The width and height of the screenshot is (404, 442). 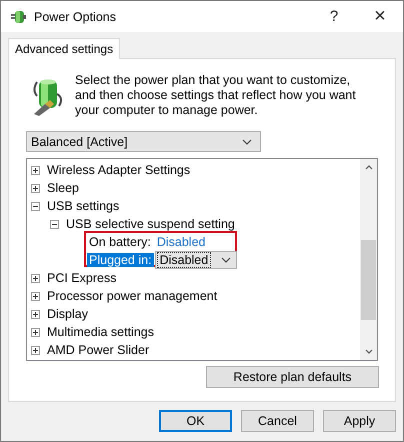 What do you see at coordinates (368, 351) in the screenshot?
I see `scroll-down-icon` at bounding box center [368, 351].